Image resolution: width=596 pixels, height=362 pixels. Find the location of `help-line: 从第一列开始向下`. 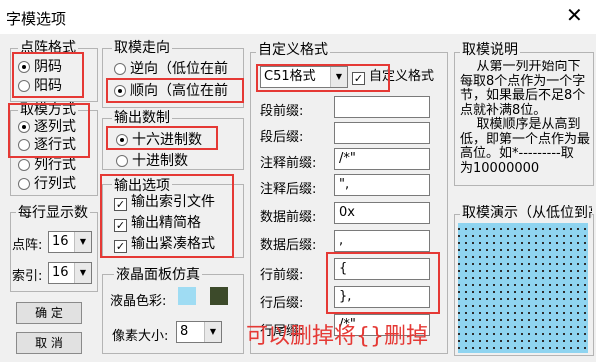

help-line: 从第一列开始向下 is located at coordinates (520, 67).